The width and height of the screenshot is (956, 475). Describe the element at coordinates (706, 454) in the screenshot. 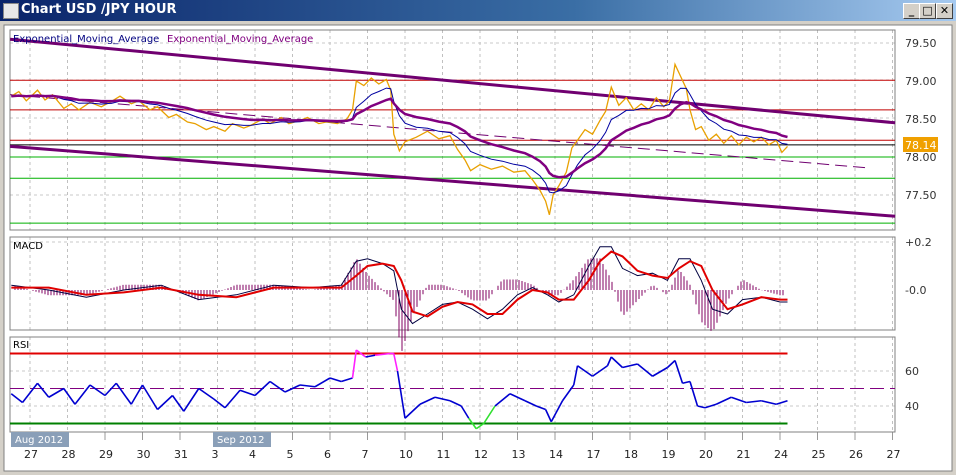

I see `date-label: 20` at that location.